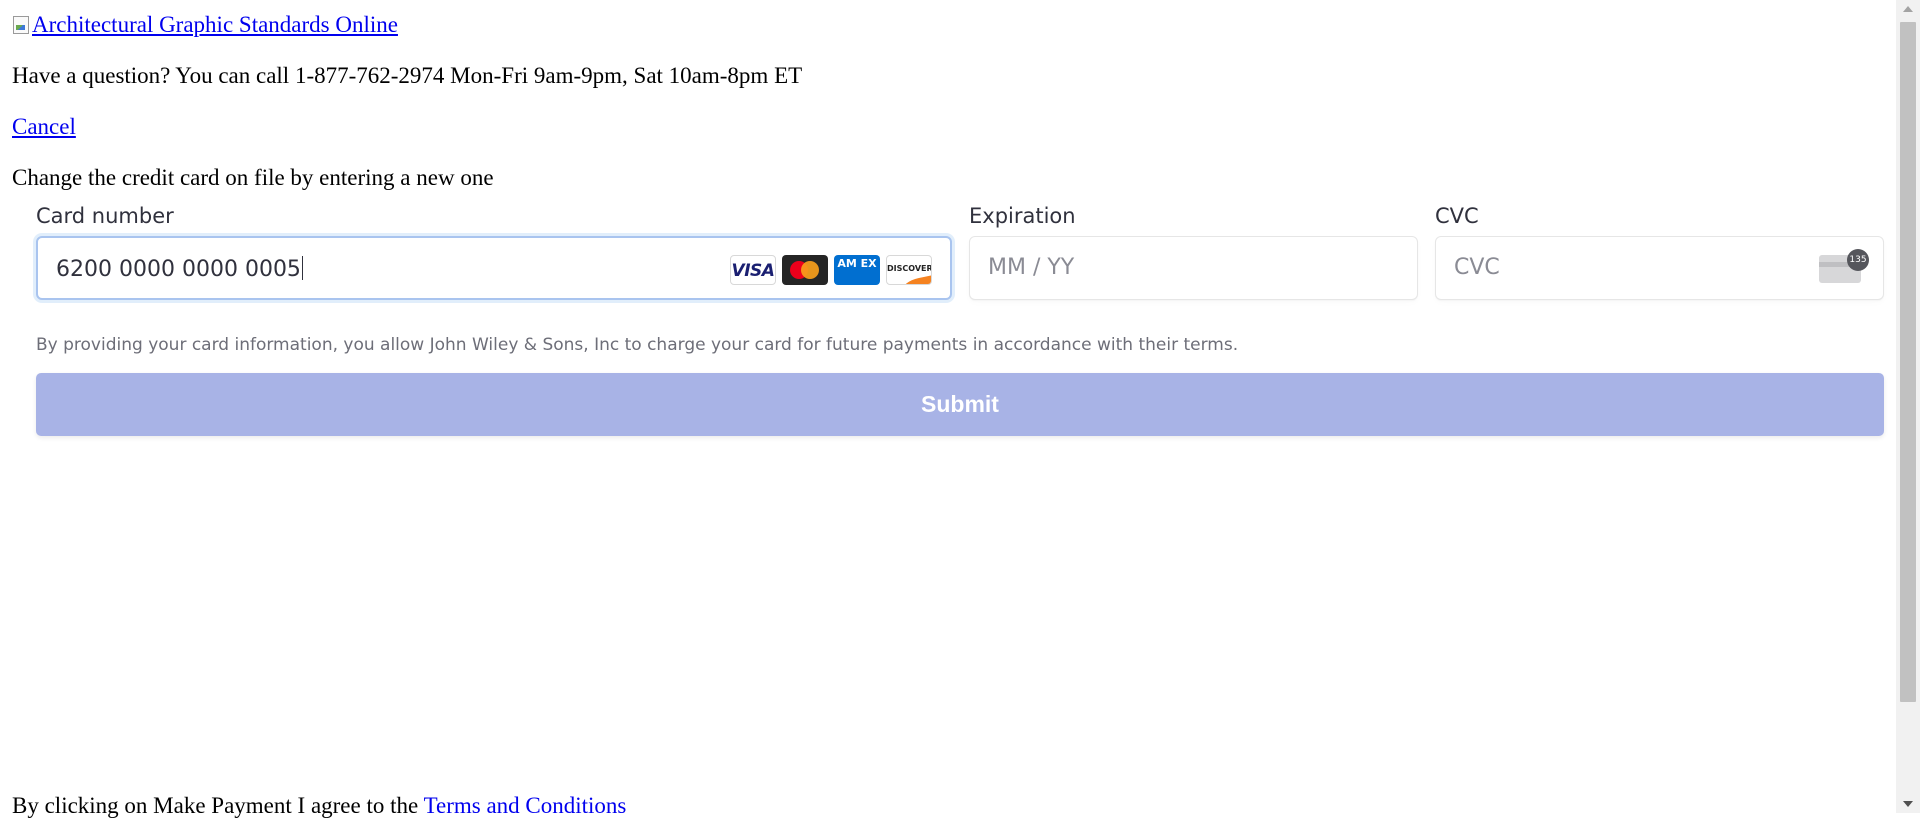 The image size is (1920, 820). What do you see at coordinates (960, 404) in the screenshot?
I see `submit-button: Submit` at bounding box center [960, 404].